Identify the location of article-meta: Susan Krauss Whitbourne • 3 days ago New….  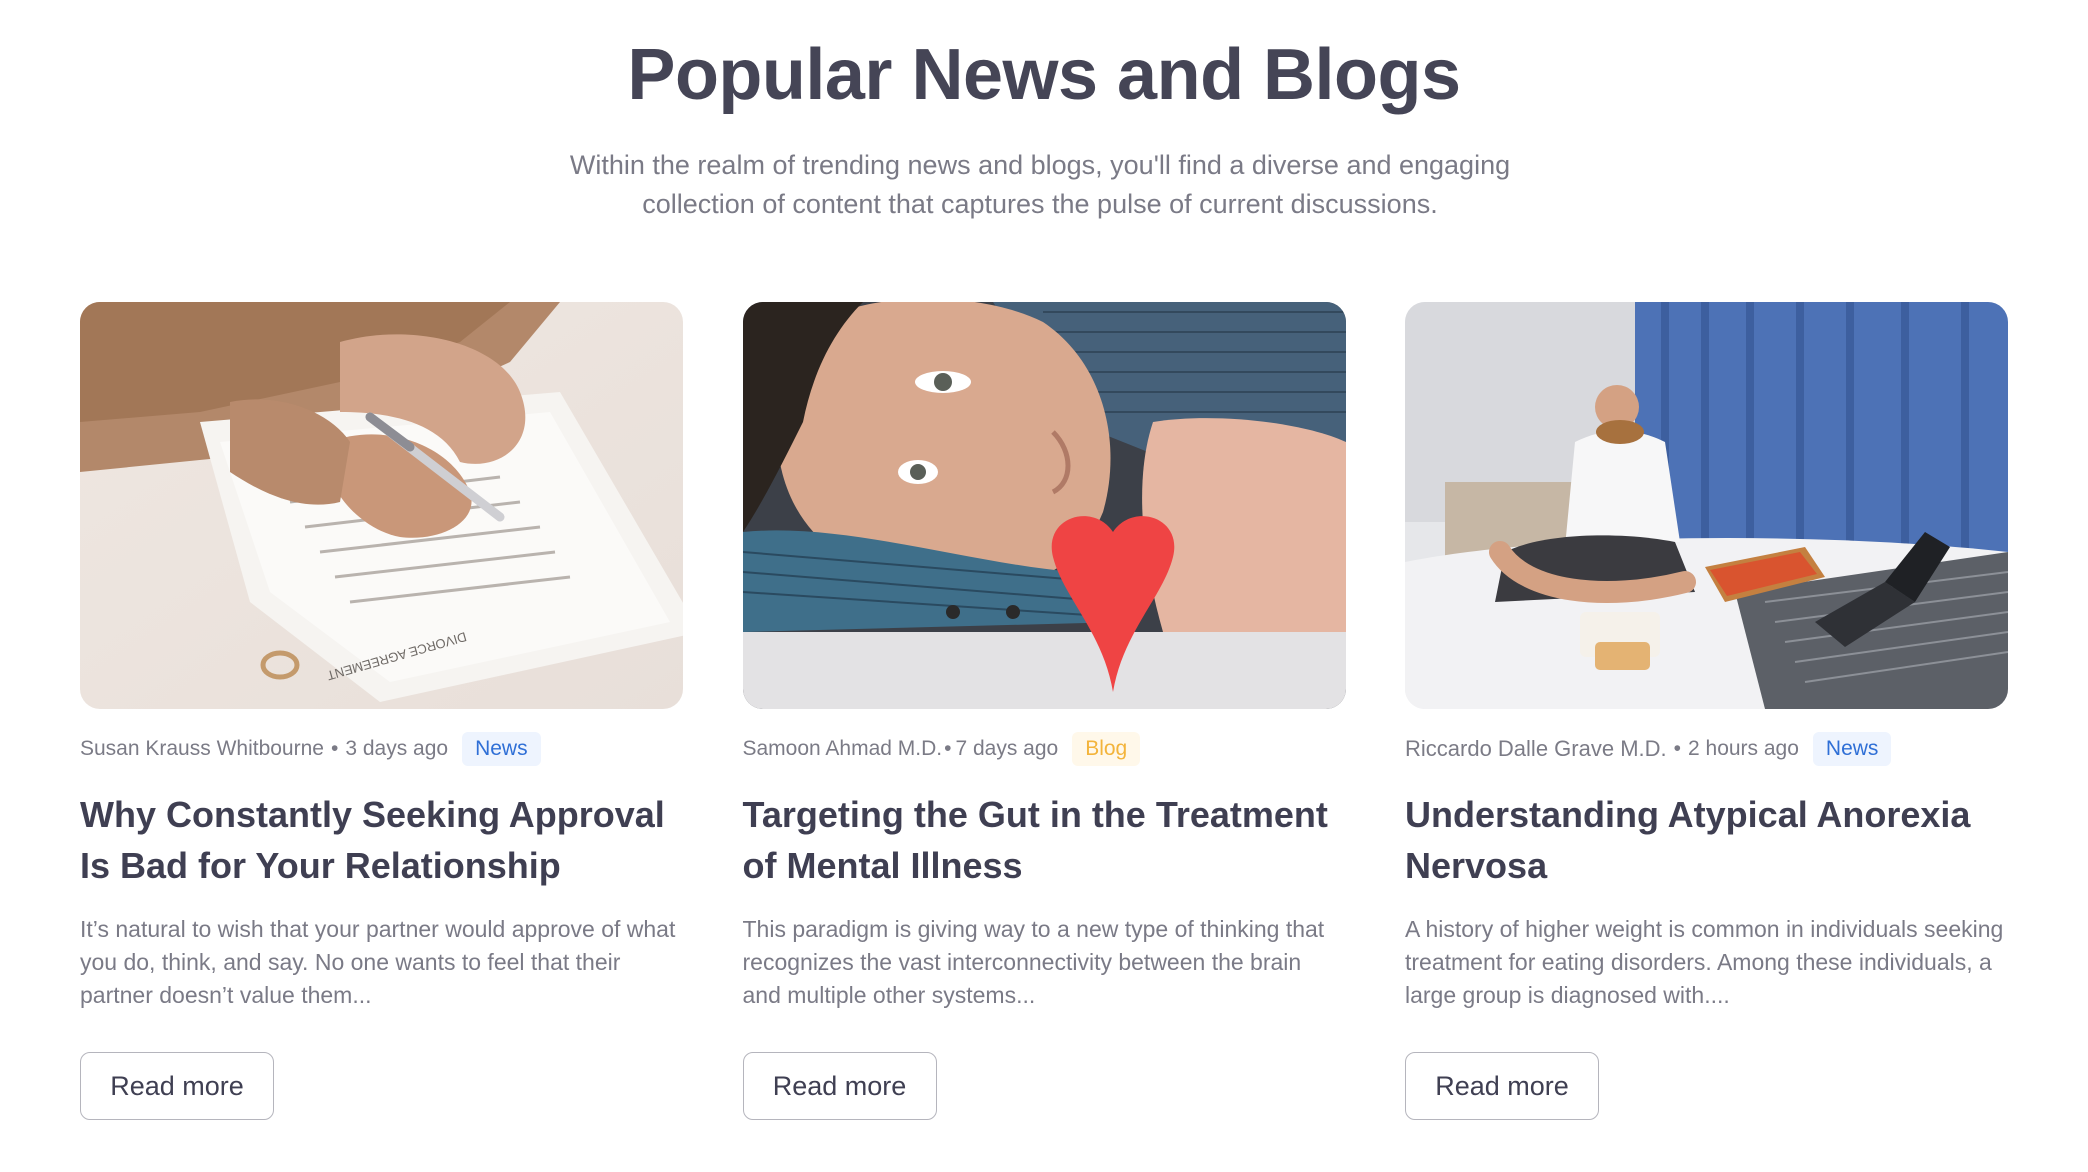
(381, 749).